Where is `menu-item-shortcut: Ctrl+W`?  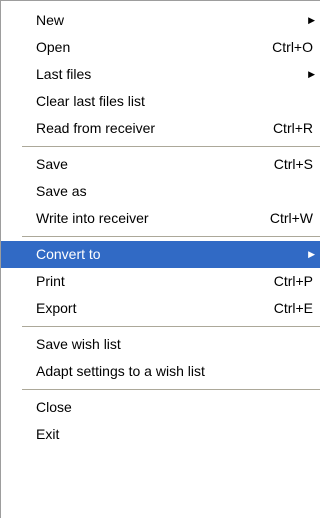 menu-item-shortcut: Ctrl+W is located at coordinates (291, 218).